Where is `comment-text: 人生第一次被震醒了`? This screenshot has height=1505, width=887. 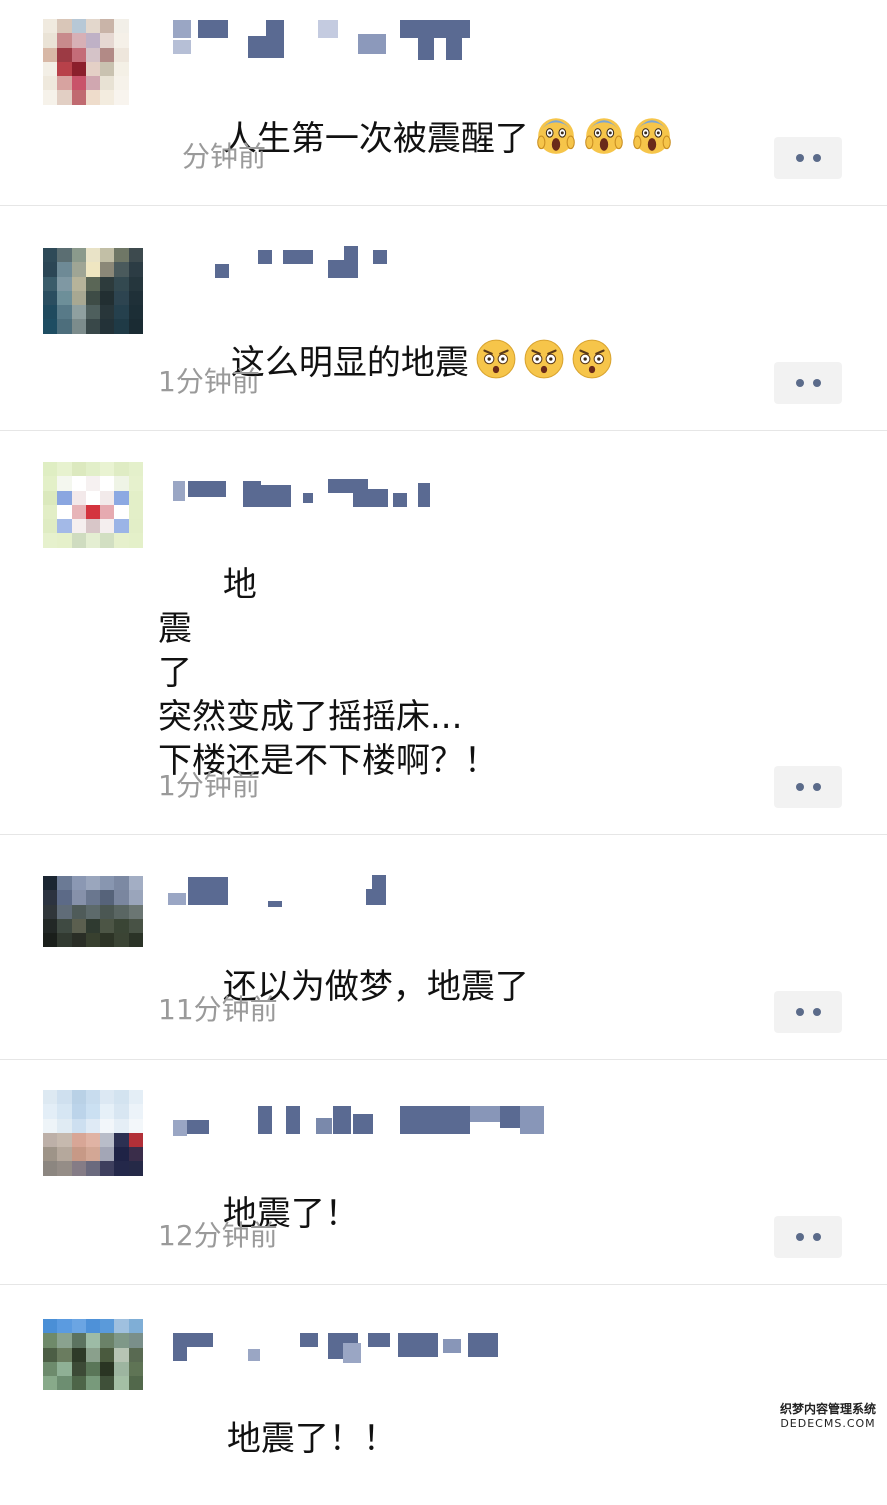
comment-text: 人生第一次被震醒了 is located at coordinates (415, 137).